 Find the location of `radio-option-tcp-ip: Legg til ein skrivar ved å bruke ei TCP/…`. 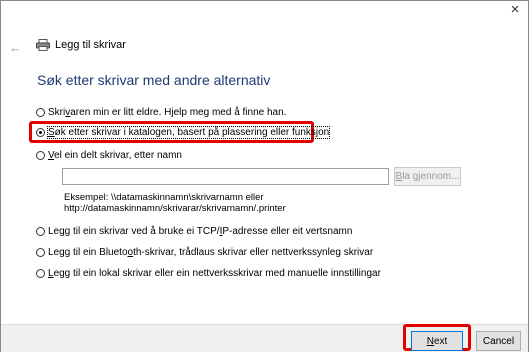

radio-option-tcp-ip: Legg til ein skrivar ved å bruke ei TCP/… is located at coordinates (194, 231).